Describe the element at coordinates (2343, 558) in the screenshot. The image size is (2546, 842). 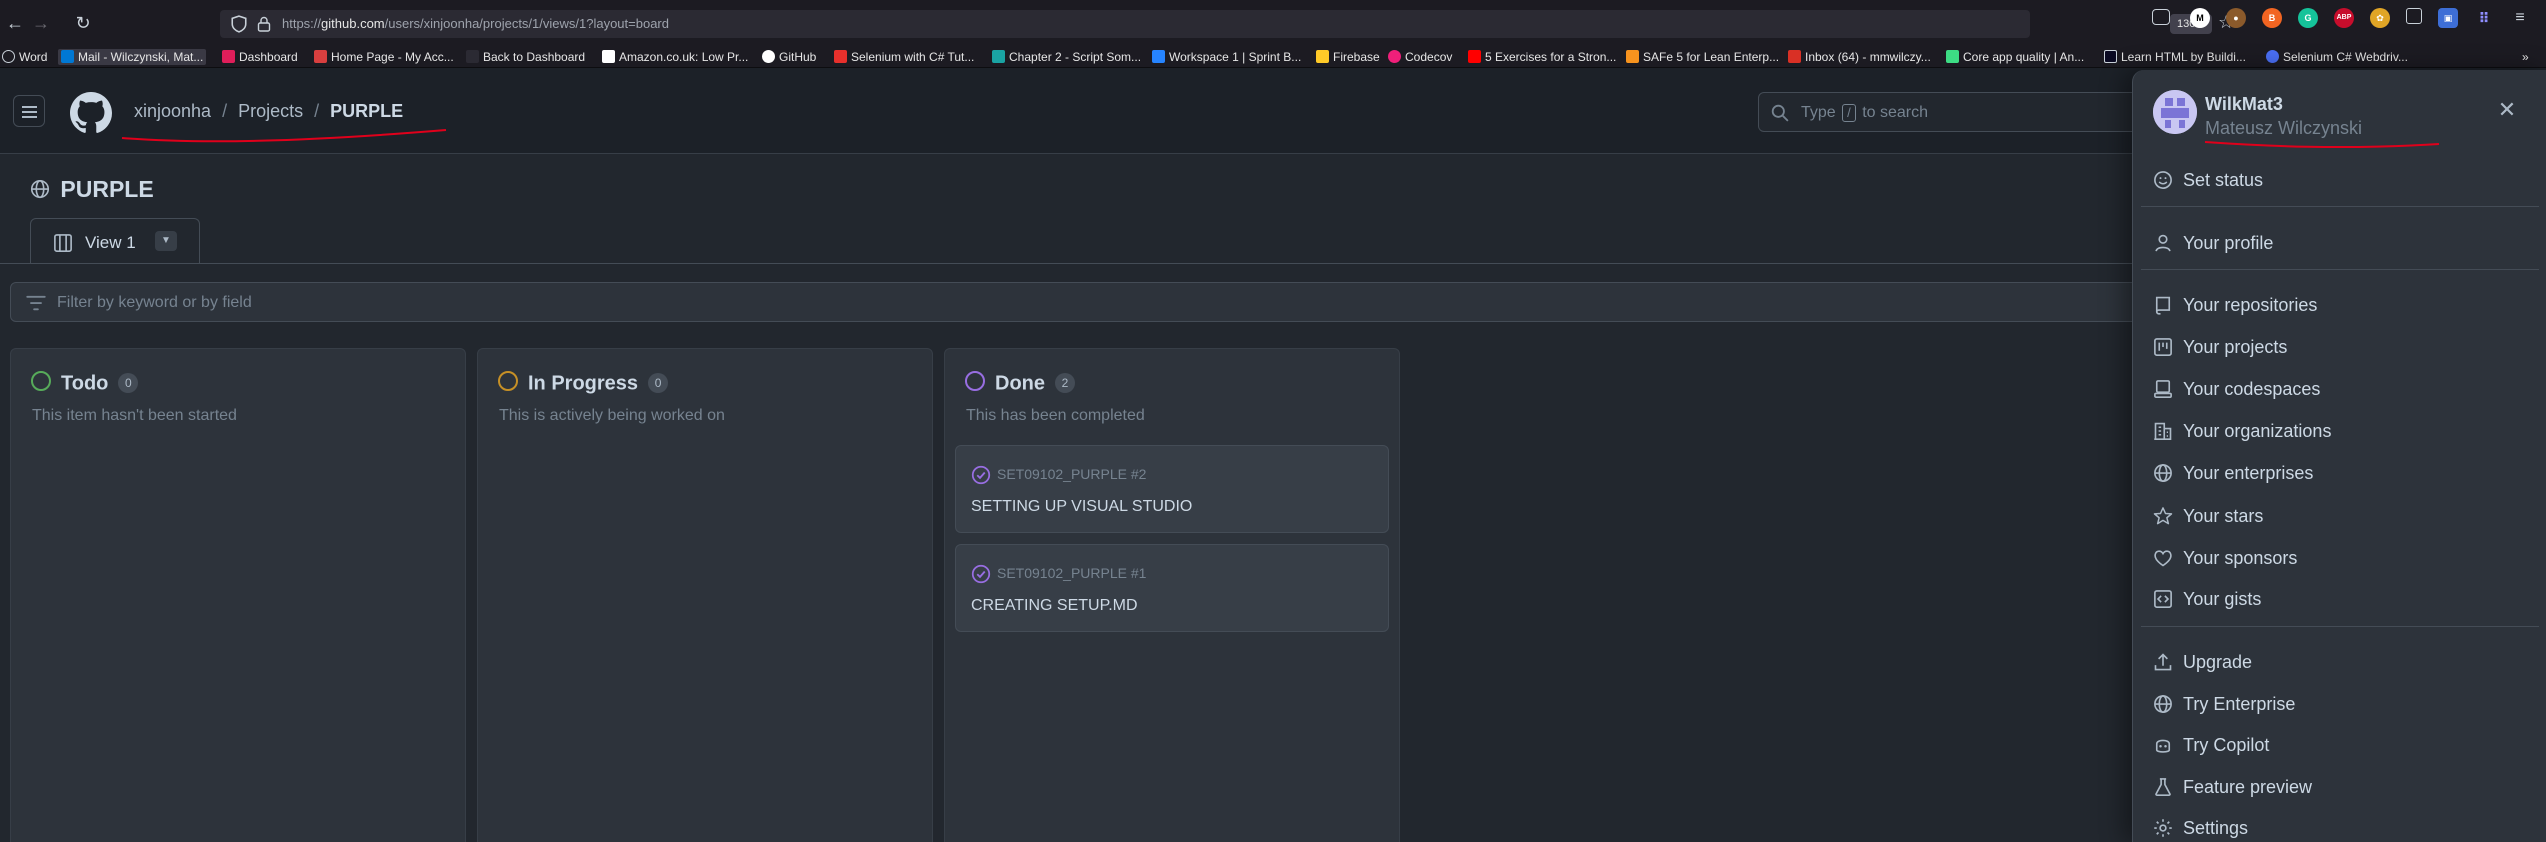
I see `menu-item-your-sponsors: Your sponsors` at that location.